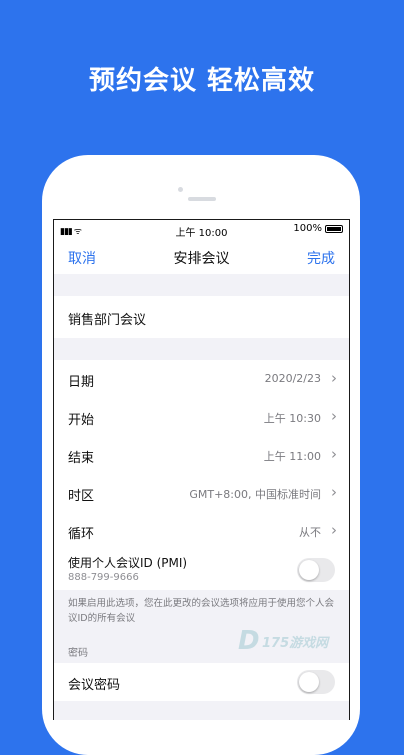  Describe the element at coordinates (202, 81) in the screenshot. I see `headline: 预约会议 轻松高效` at that location.